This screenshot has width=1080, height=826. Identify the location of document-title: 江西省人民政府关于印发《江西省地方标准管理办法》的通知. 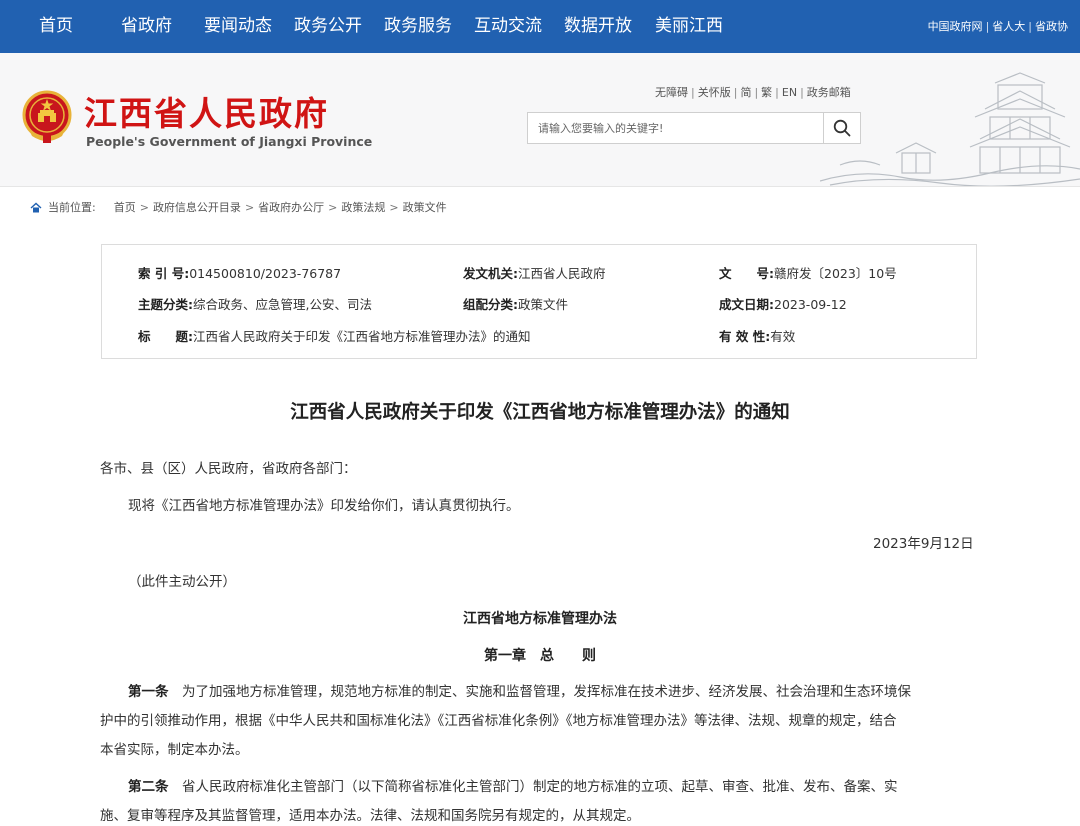
(540, 412).